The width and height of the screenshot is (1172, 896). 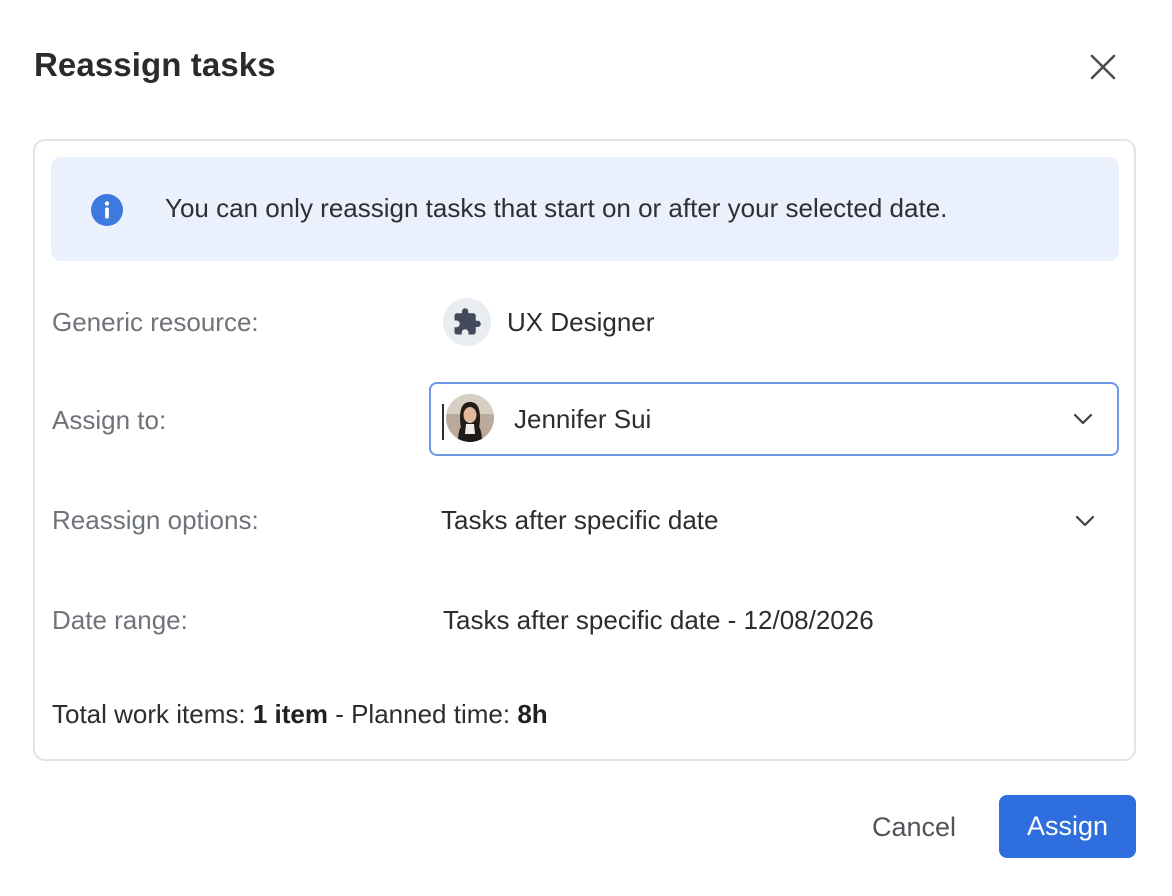 What do you see at coordinates (120, 620) in the screenshot?
I see `date-range-label: Date range:` at bounding box center [120, 620].